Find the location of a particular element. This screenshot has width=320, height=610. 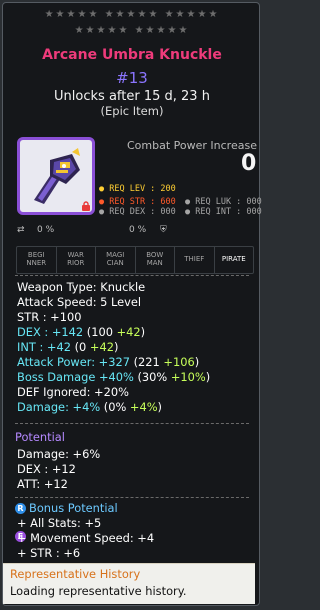

trade-lock-icon is located at coordinates (86, 206).